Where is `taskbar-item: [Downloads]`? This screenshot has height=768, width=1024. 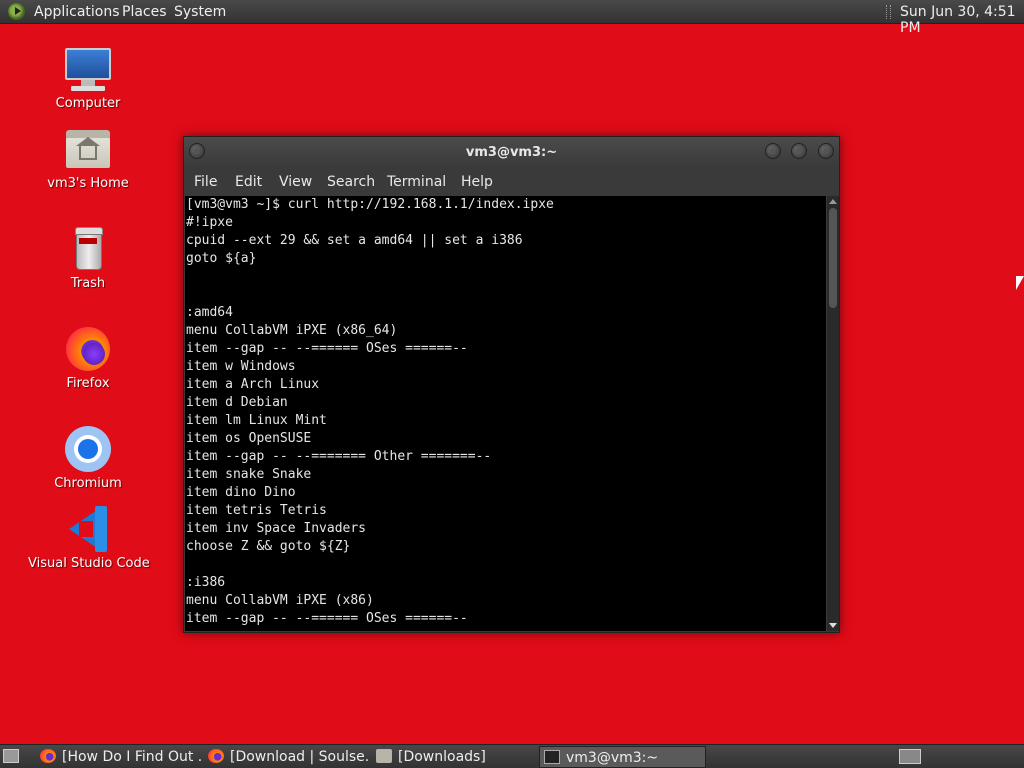 taskbar-item: [Downloads] is located at coordinates (455, 757).